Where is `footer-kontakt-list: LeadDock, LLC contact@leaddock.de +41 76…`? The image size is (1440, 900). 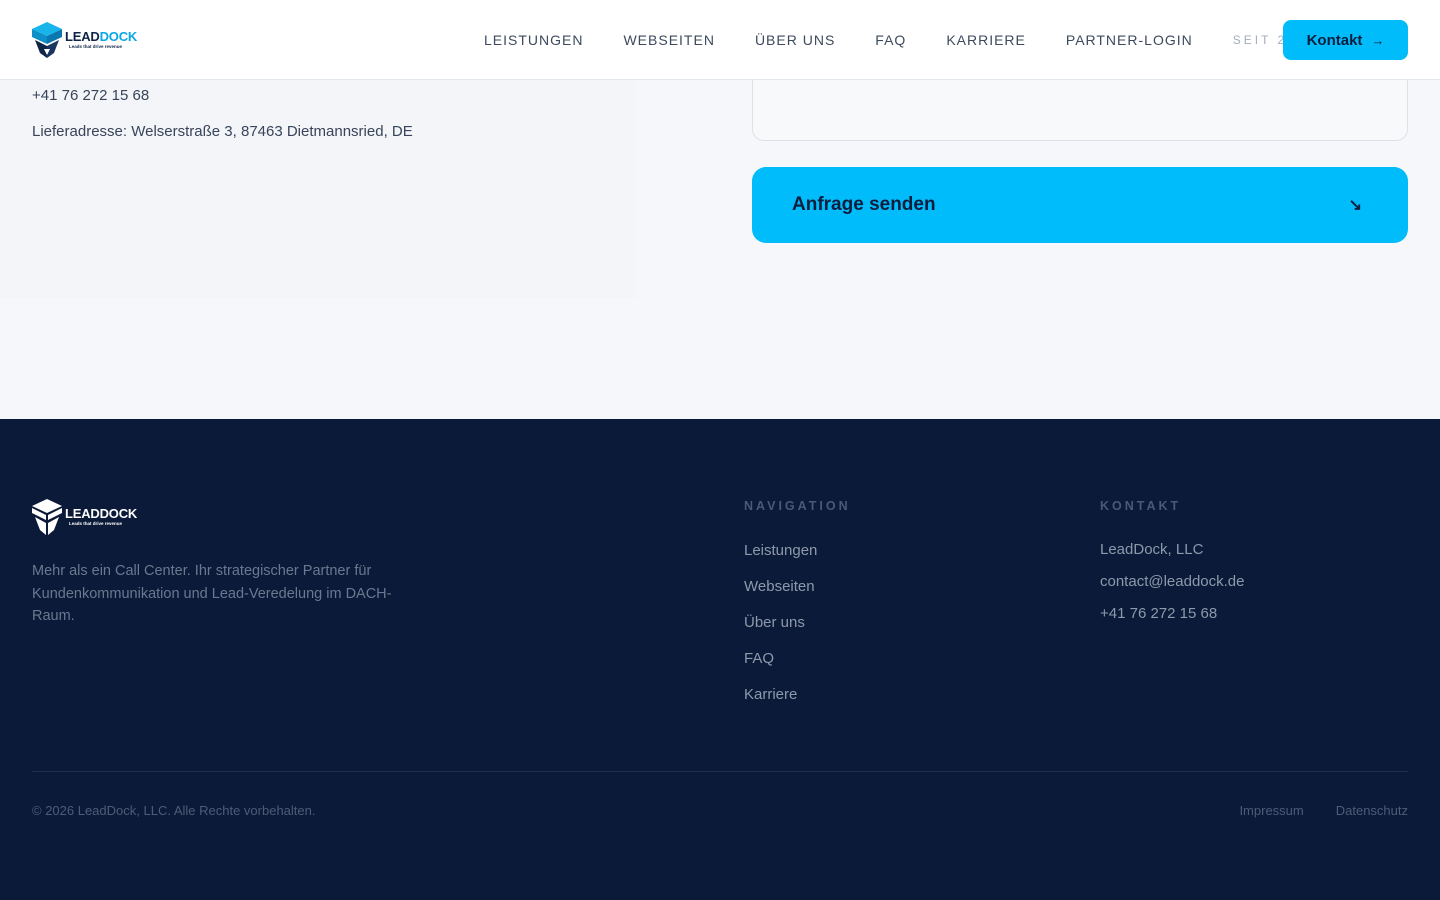
footer-kontakt-list: LeadDock, LLC contact@leaddock.de +41 76… is located at coordinates (1172, 589).